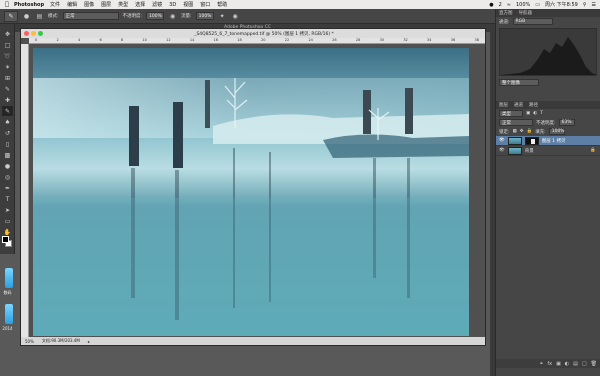 The width and height of the screenshot is (600, 376). What do you see at coordinates (491, 5) in the screenshot?
I see `notification-icon: ●` at bounding box center [491, 5].